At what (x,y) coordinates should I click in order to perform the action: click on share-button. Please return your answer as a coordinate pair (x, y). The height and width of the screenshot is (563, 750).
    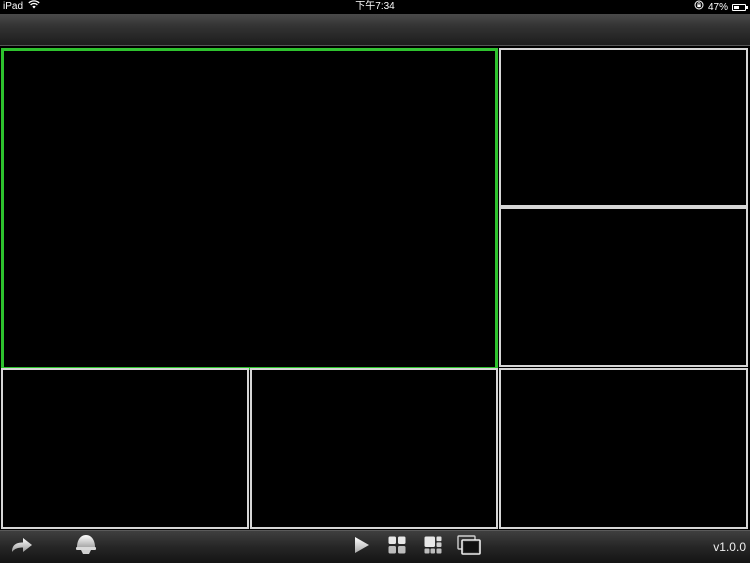
    Looking at the image, I should click on (22, 547).